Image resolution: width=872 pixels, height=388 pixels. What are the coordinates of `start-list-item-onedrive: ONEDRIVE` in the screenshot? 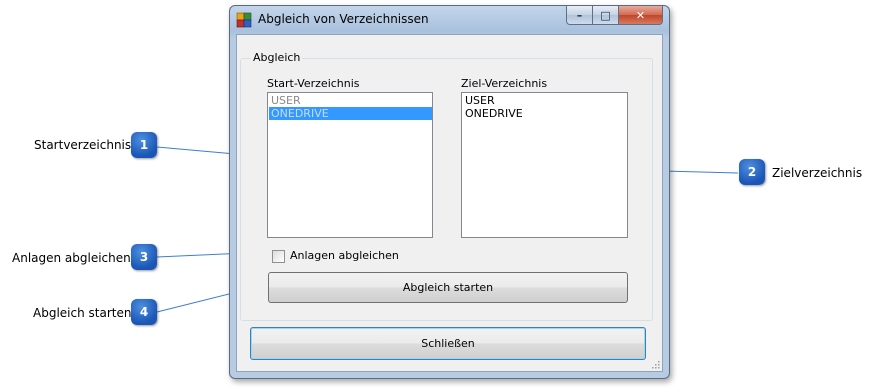 It's located at (350, 113).